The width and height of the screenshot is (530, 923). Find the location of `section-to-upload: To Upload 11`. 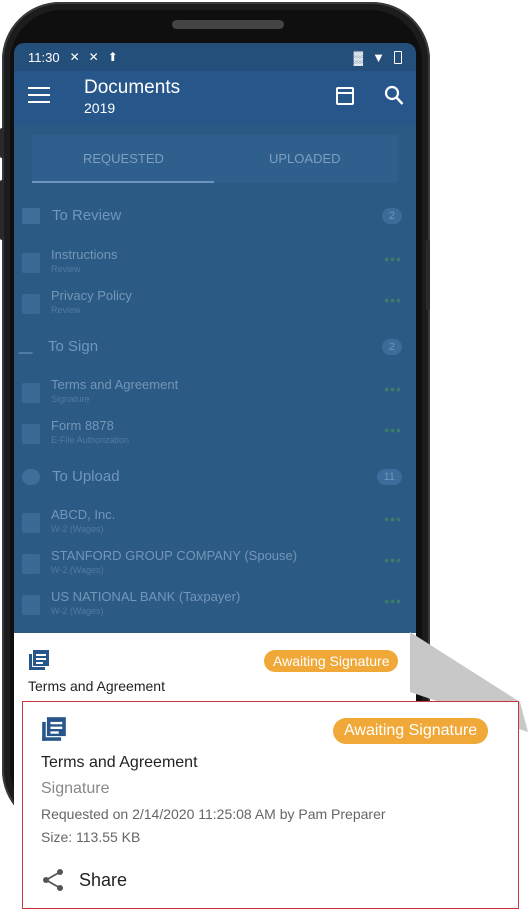

section-to-upload: To Upload 11 is located at coordinates (212, 476).